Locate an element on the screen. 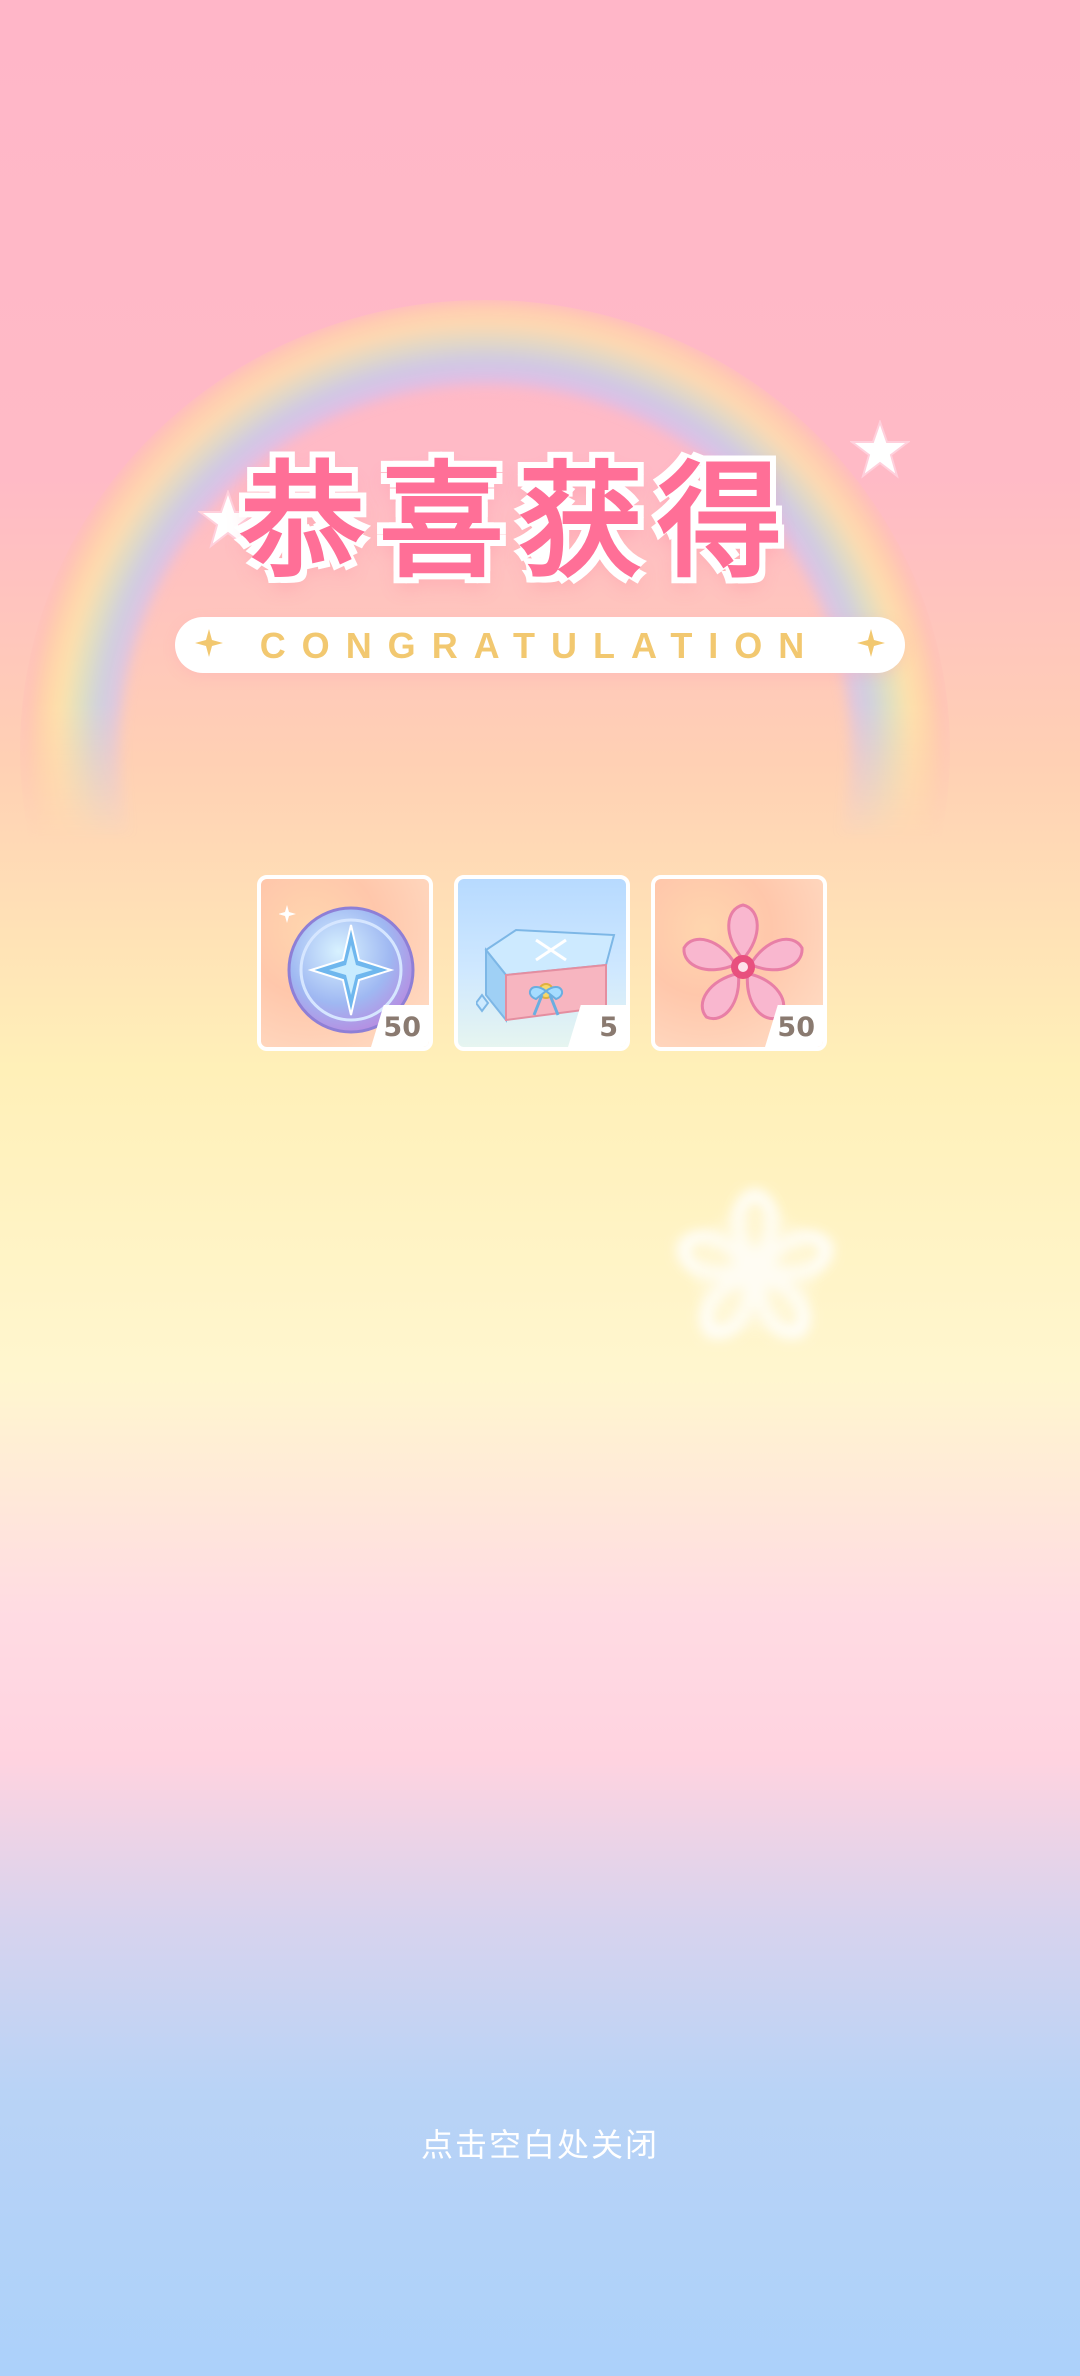 Image resolution: width=1080 pixels, height=2376 pixels. page-title: 恭喜获得 is located at coordinates (518, 522).